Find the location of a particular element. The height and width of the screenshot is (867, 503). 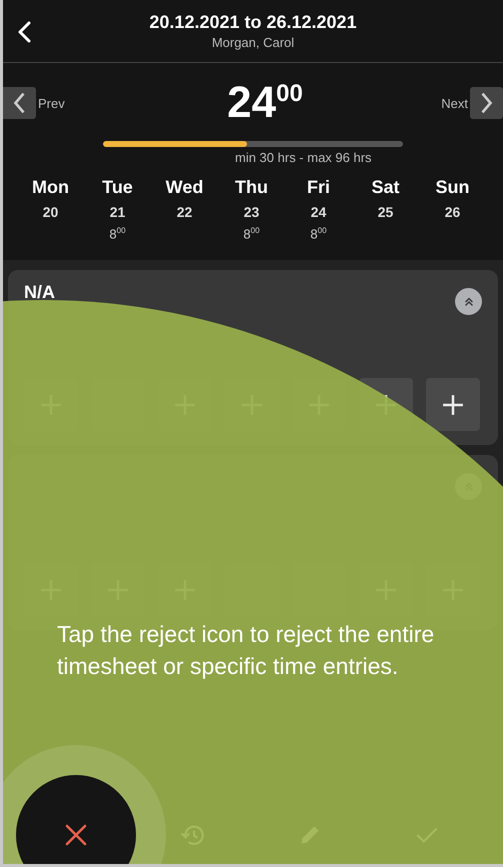

day-date: 20 is located at coordinates (50, 212).